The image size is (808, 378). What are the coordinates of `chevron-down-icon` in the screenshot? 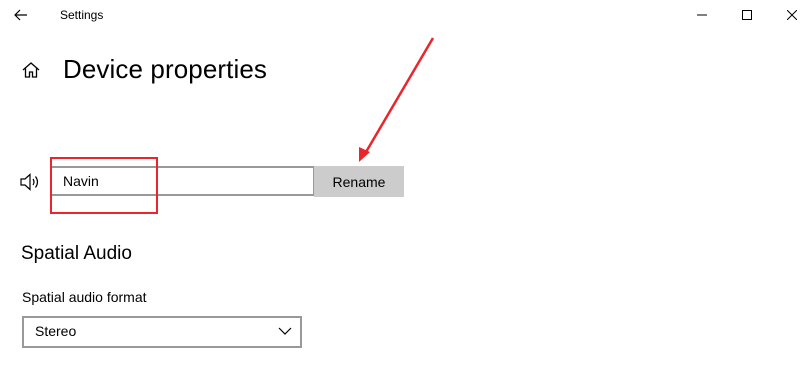 It's located at (285, 331).